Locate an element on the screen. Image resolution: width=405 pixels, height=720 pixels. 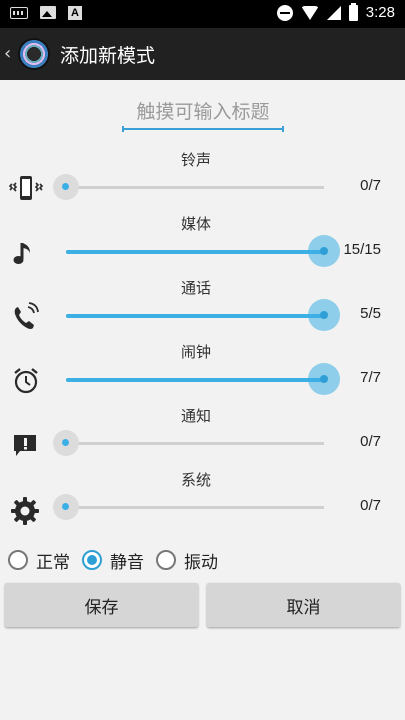
page-title: 添加新模式 is located at coordinates (108, 55).